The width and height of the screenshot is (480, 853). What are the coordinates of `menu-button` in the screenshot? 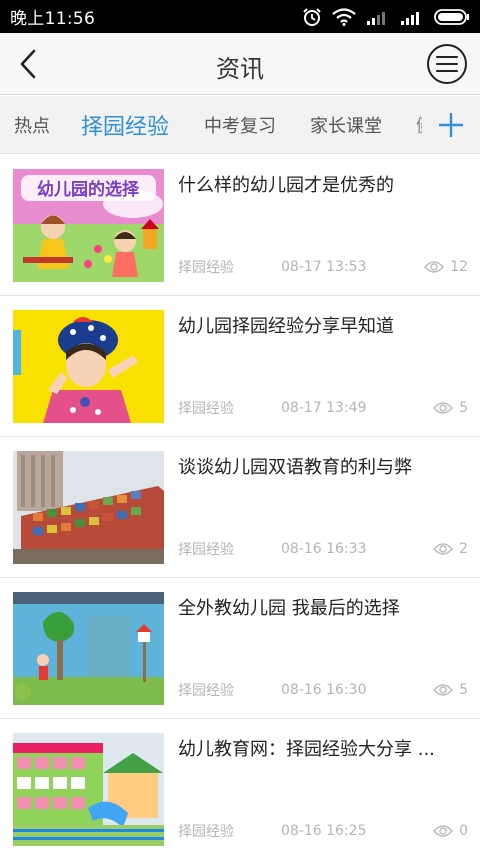 It's located at (447, 64).